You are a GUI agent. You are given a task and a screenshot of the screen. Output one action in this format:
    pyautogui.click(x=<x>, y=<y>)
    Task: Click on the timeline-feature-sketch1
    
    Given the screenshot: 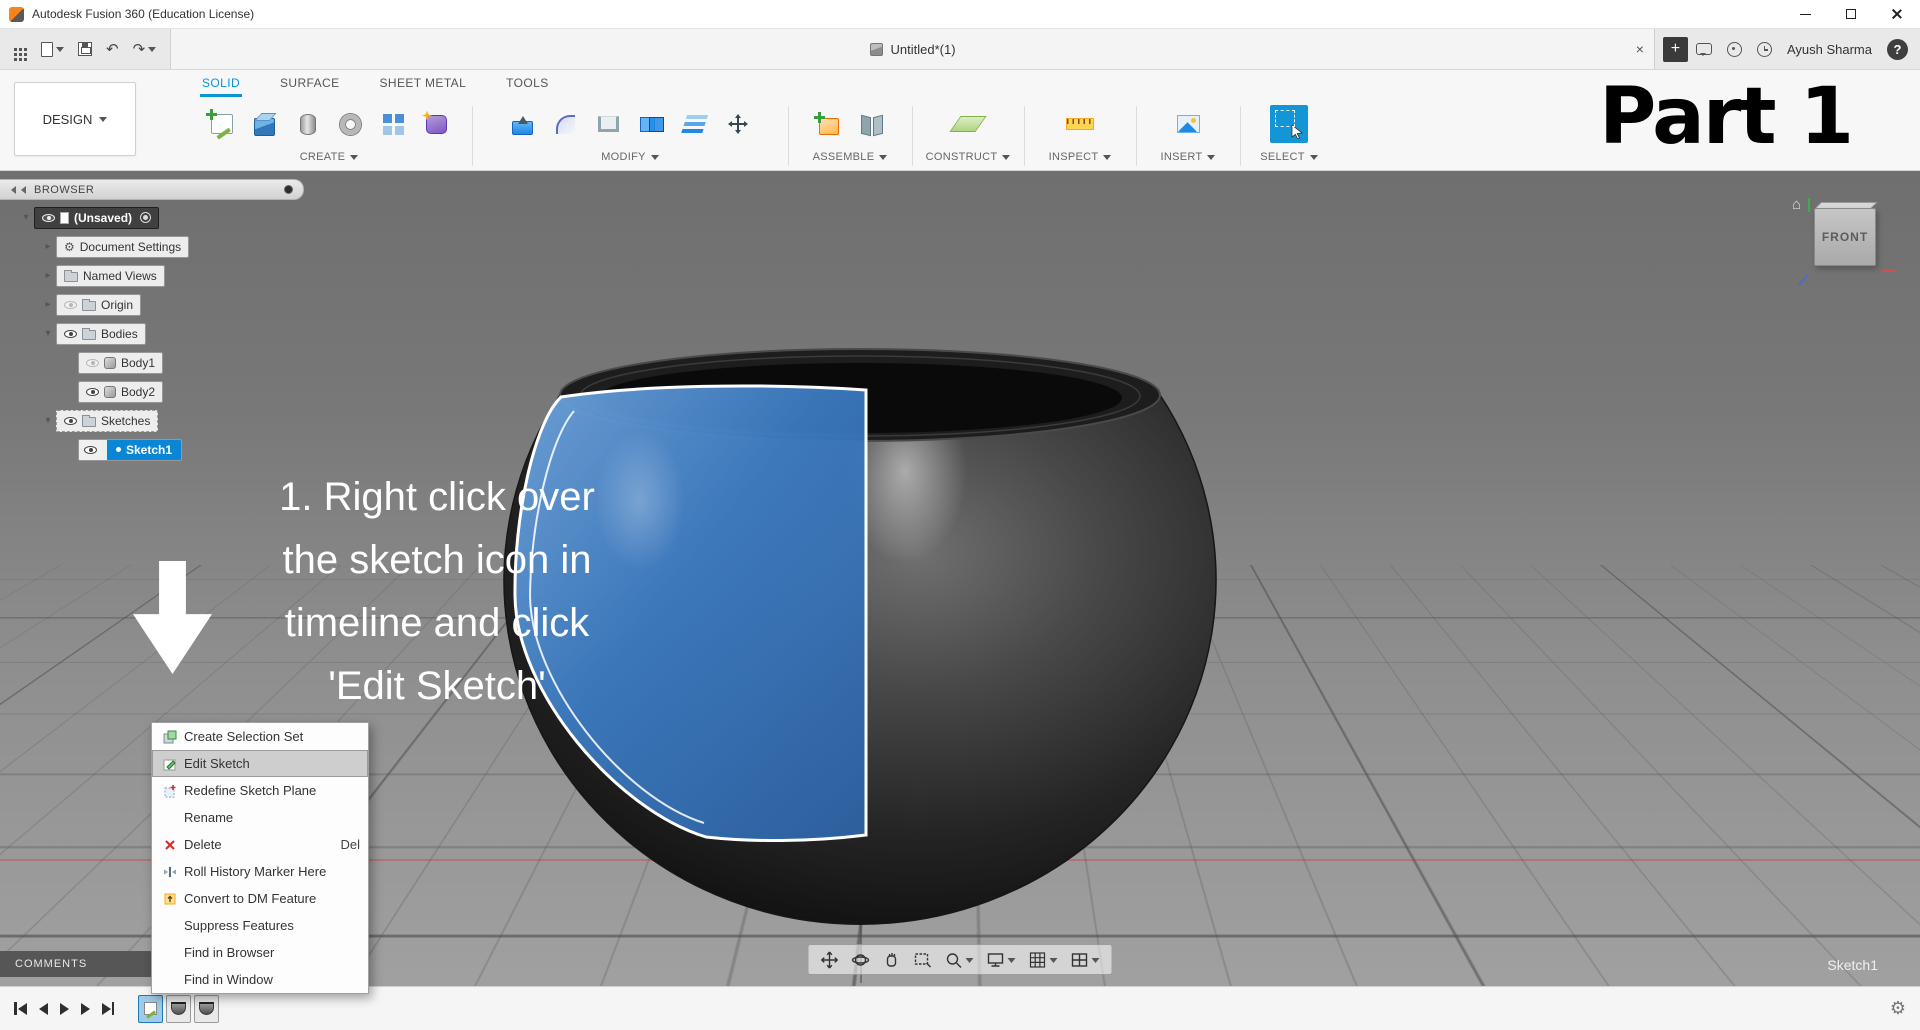 What is the action you would take?
    pyautogui.click(x=150, y=1008)
    